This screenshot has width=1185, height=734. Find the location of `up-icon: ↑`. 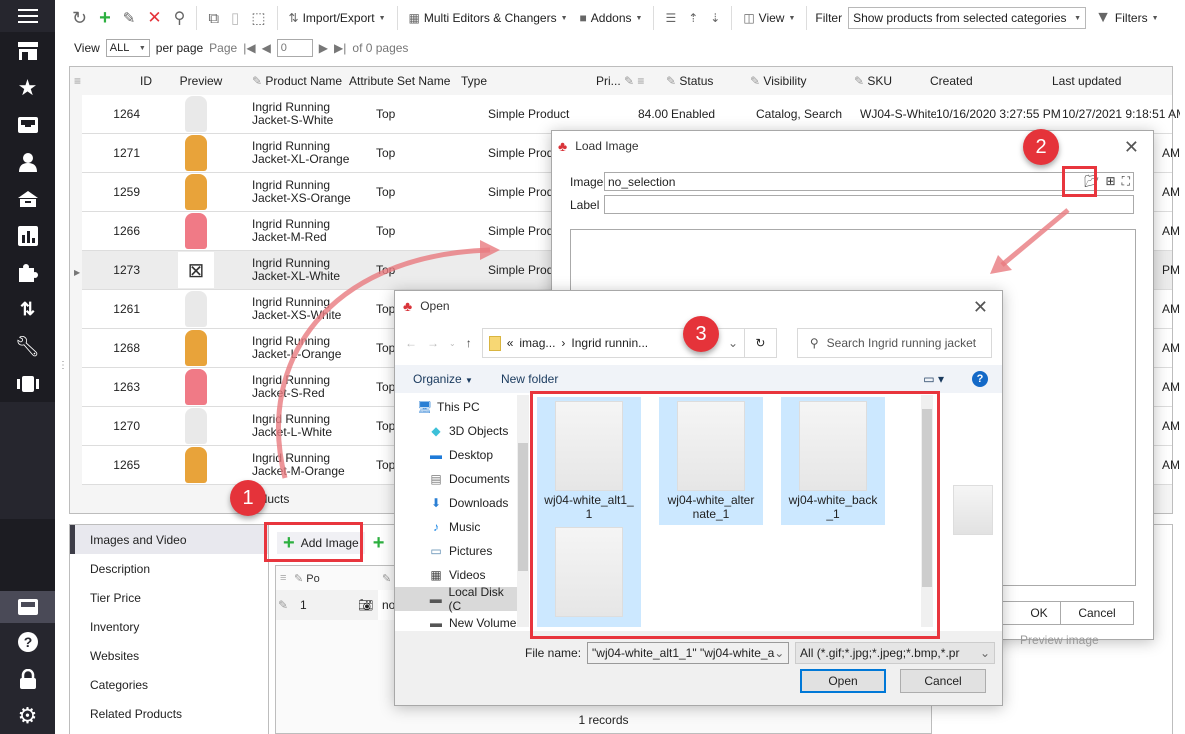

up-icon: ↑ is located at coordinates (469, 343).